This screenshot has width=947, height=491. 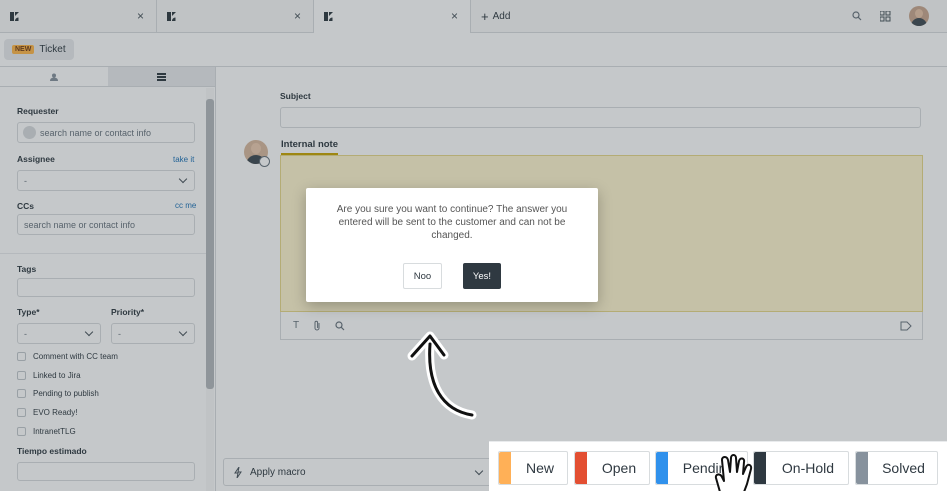 I want to click on cancel-button: Noo, so click(x=422, y=276).